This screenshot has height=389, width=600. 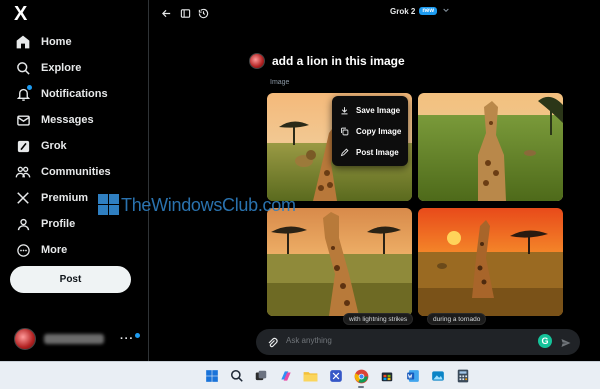 What do you see at coordinates (61, 68) in the screenshot?
I see `sidebar-item-label: Explore` at bounding box center [61, 68].